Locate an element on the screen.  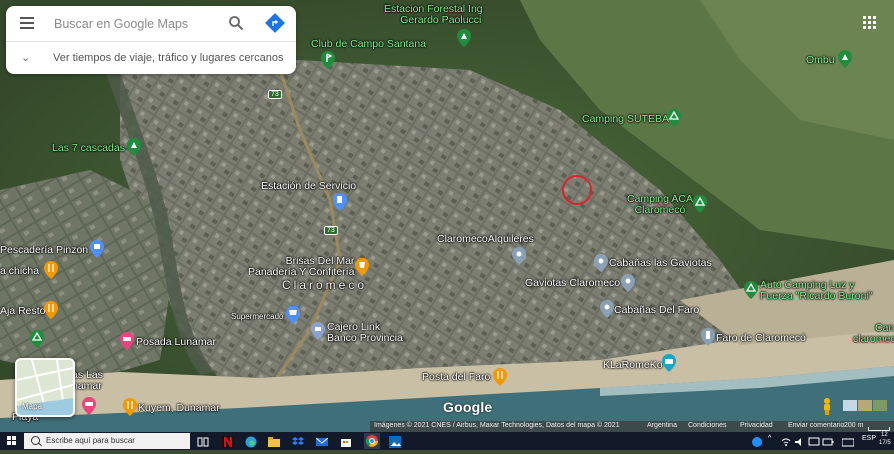
label-claromeco-town: Claromeco is located at coordinates (324, 285).